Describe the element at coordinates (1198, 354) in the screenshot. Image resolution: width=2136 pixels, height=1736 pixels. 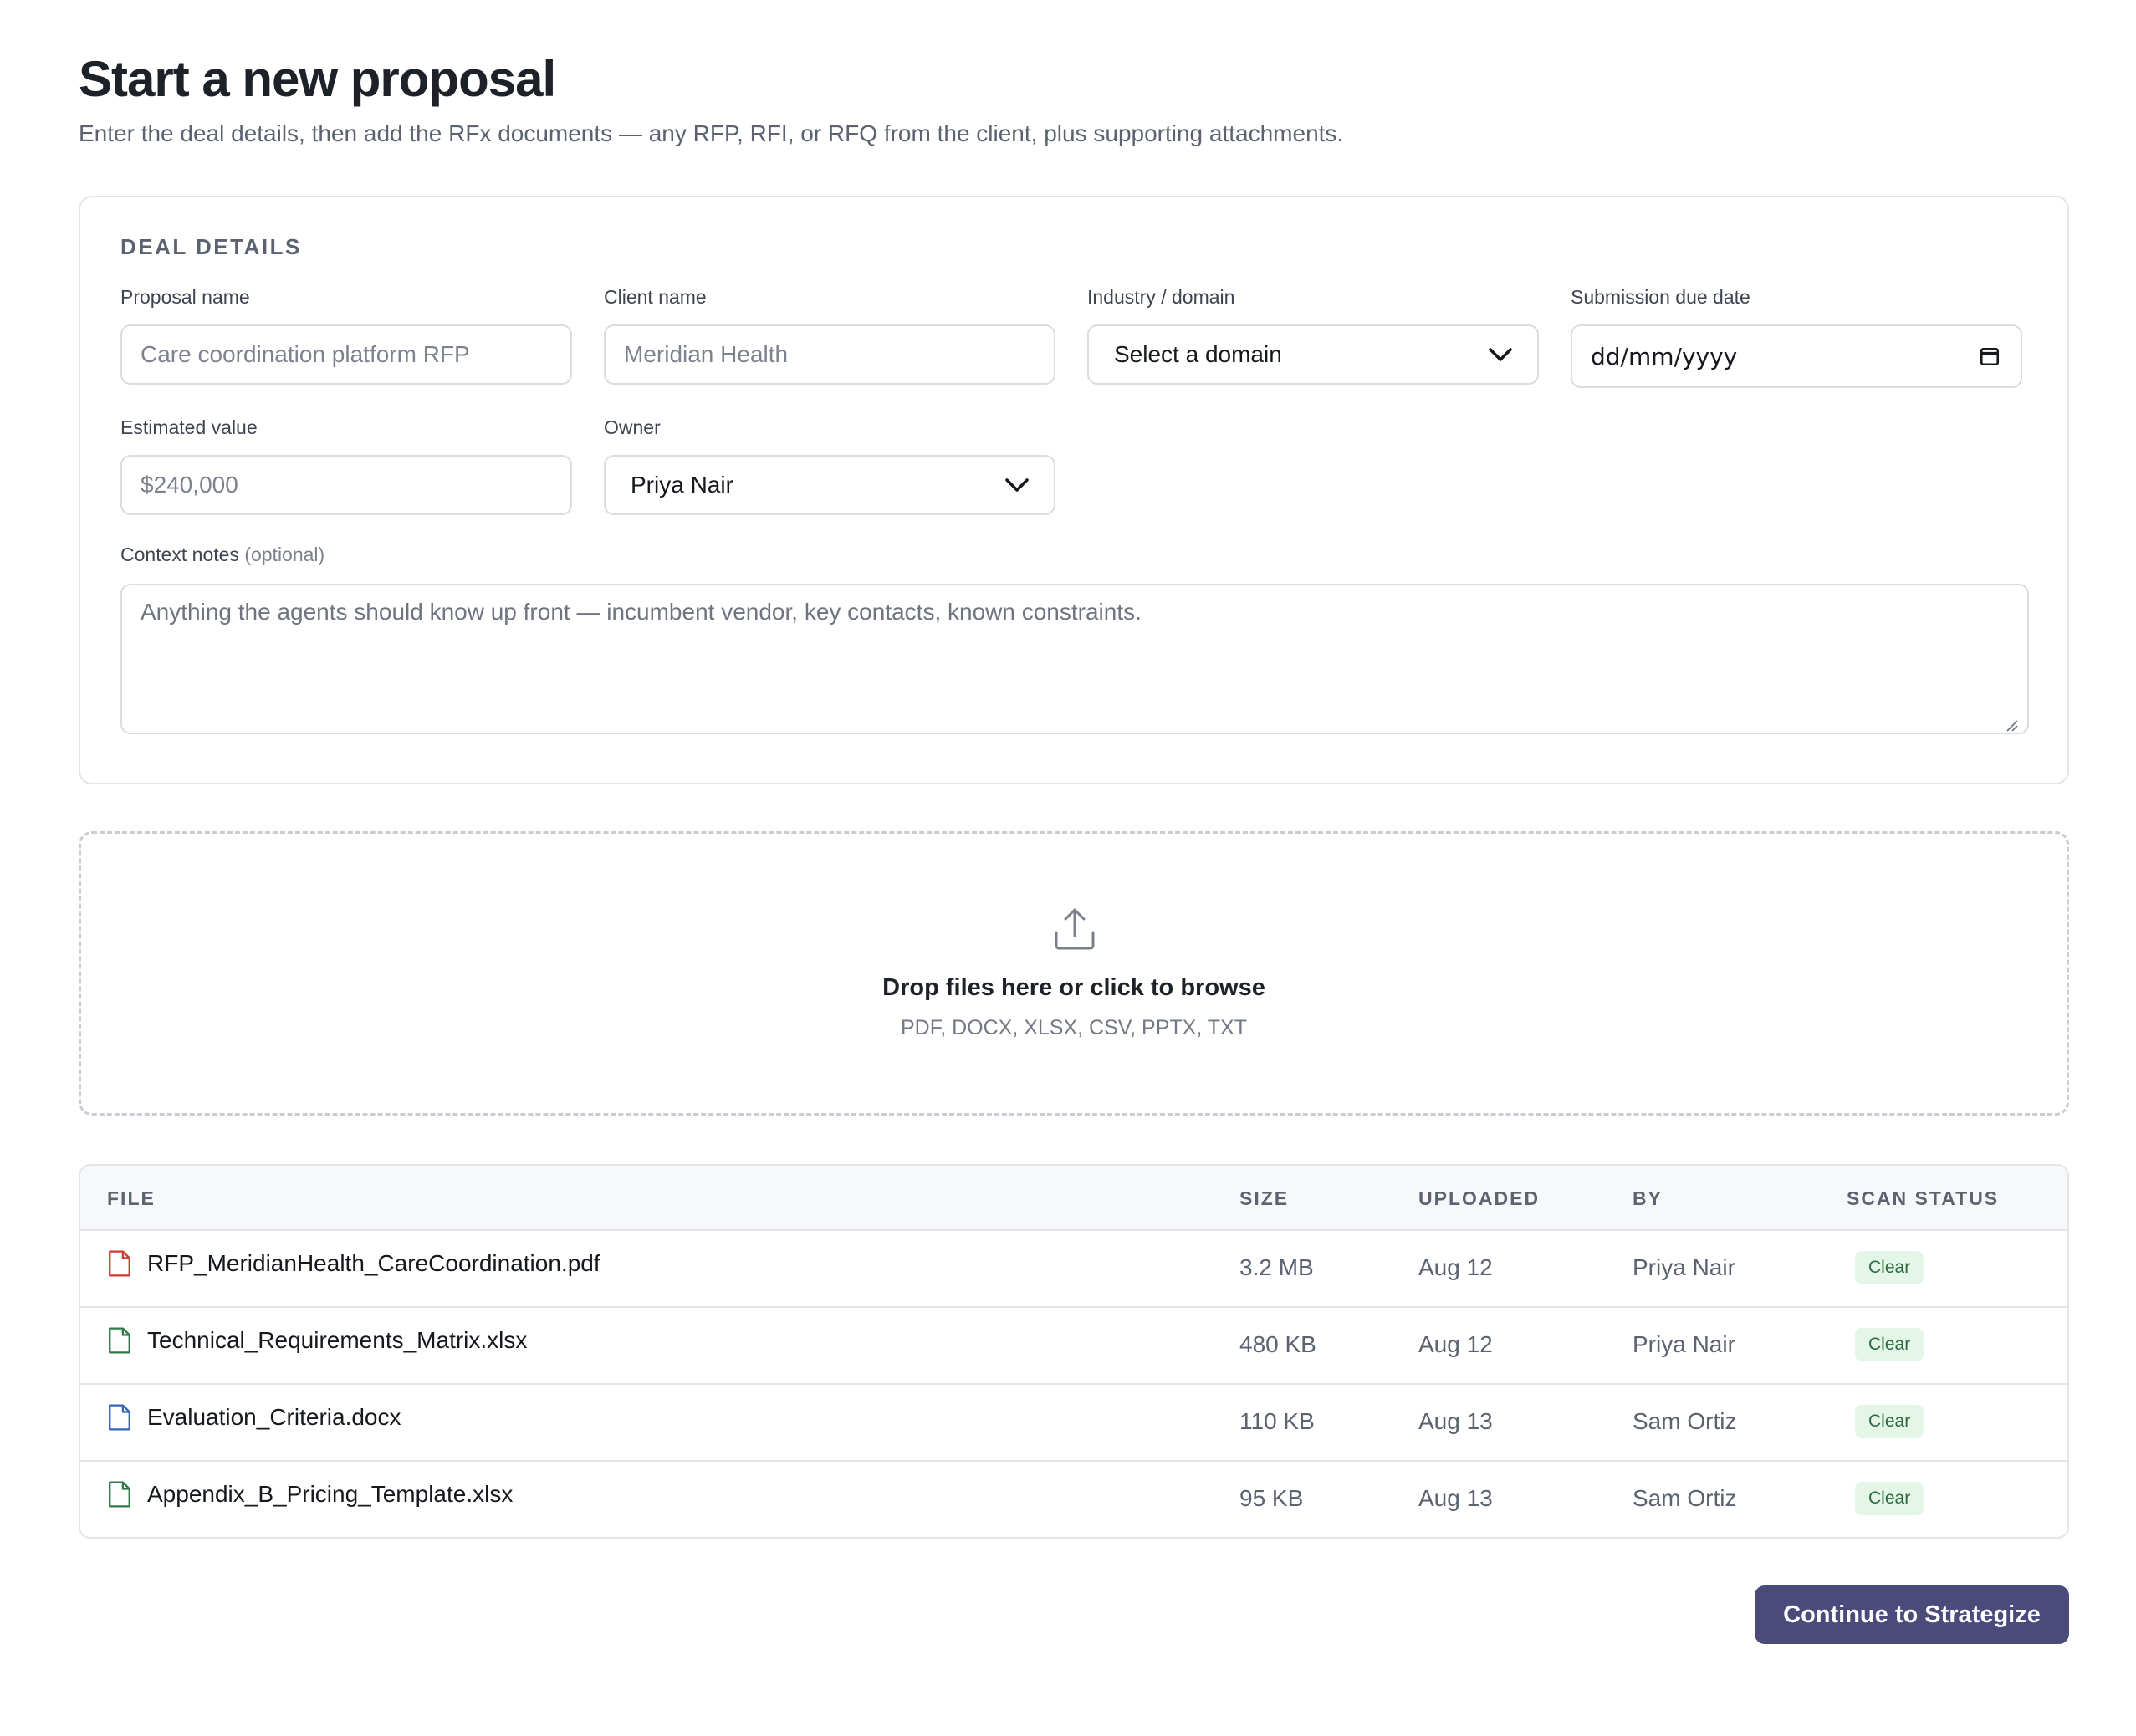
I see `industry-select-value: Select a domain` at that location.